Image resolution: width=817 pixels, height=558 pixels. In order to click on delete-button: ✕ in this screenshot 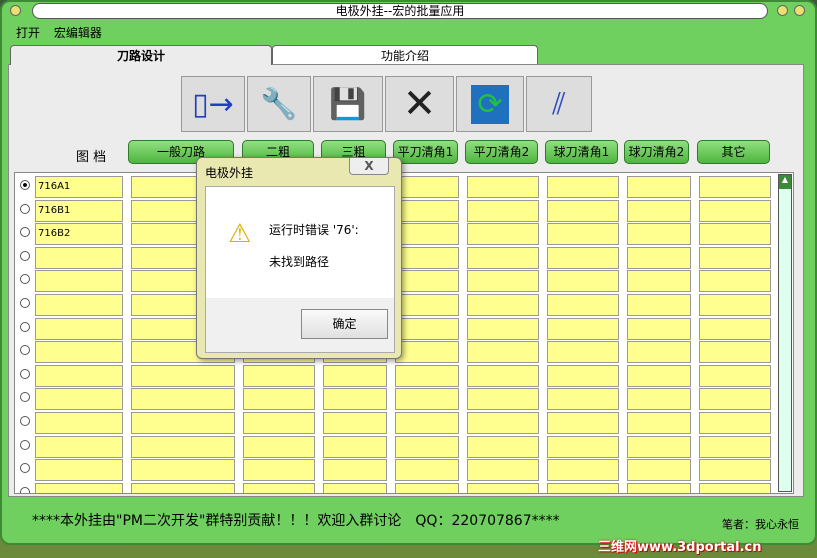, I will do `click(419, 104)`.